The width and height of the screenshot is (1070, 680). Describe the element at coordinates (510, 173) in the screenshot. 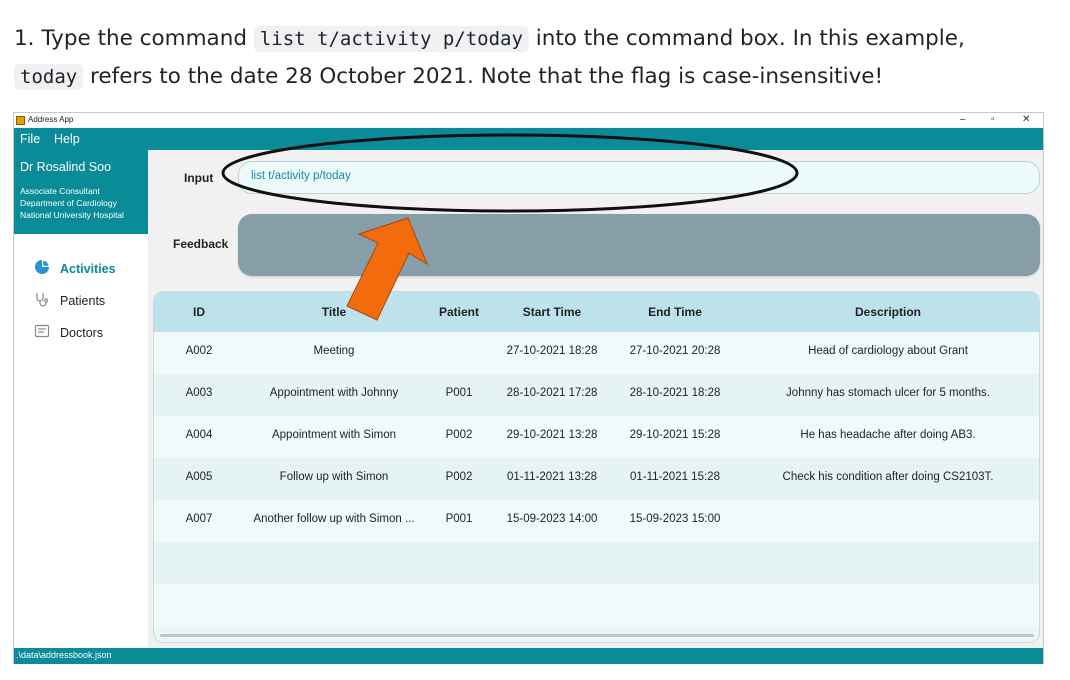

I see `highlight-ellipse` at that location.